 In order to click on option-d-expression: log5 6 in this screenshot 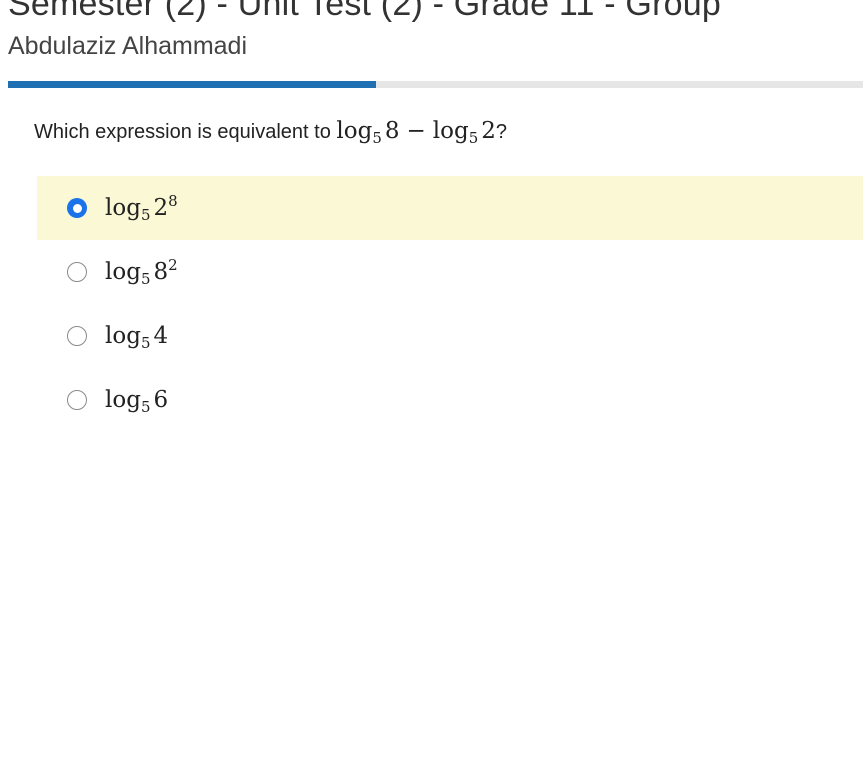, I will do `click(137, 401)`.